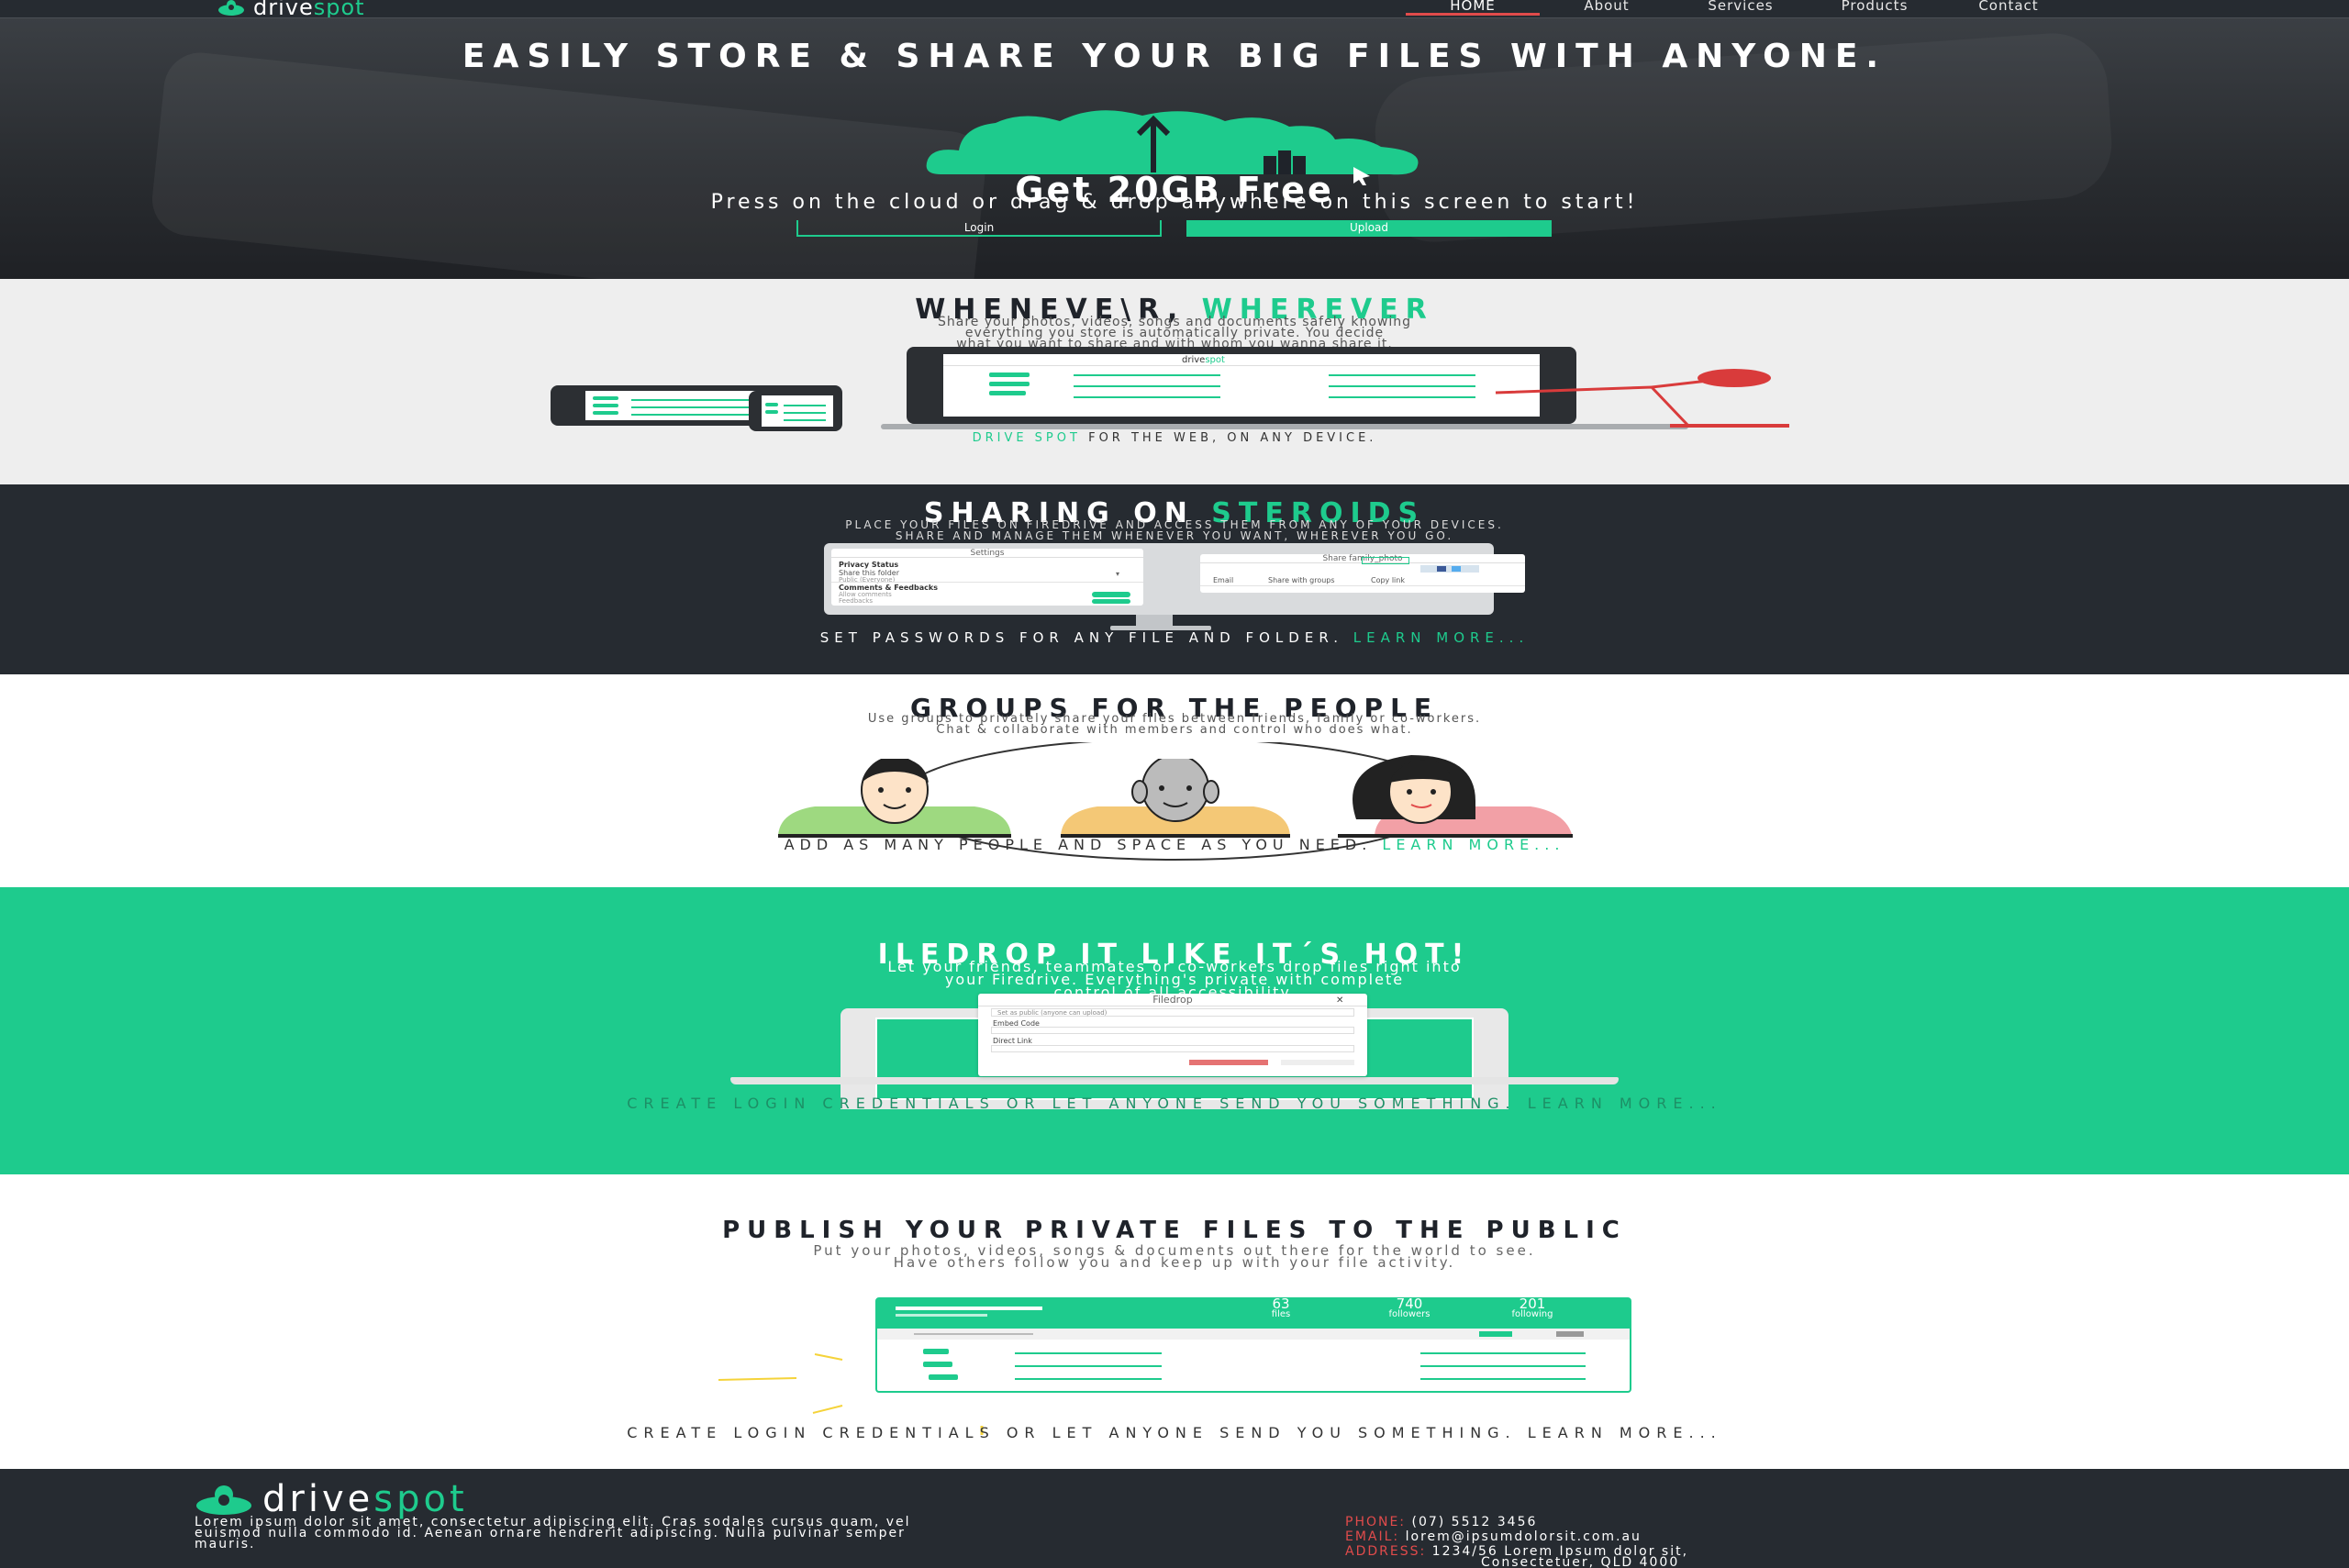  What do you see at coordinates (1317, 1063) in the screenshot?
I see `confirm-button` at bounding box center [1317, 1063].